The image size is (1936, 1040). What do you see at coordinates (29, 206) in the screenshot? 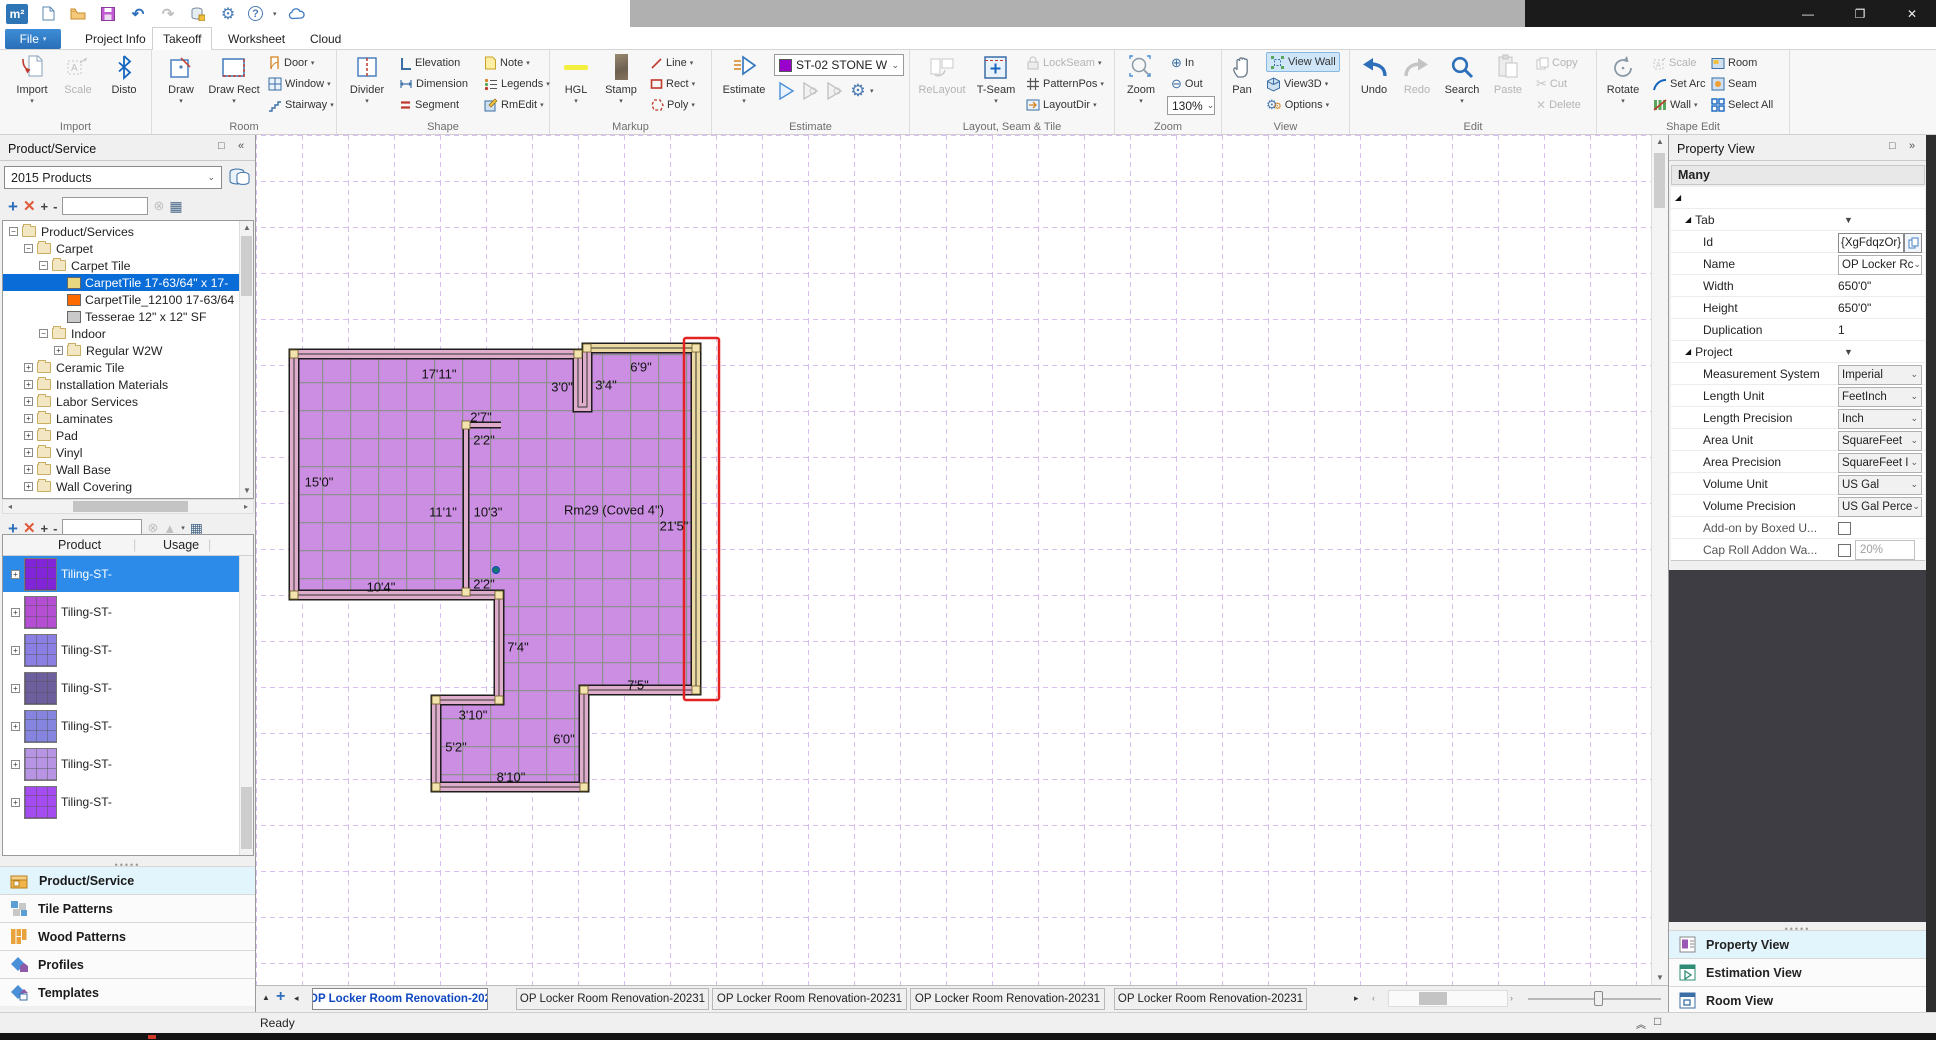
I see `delete-product-icon: ✕` at bounding box center [29, 206].